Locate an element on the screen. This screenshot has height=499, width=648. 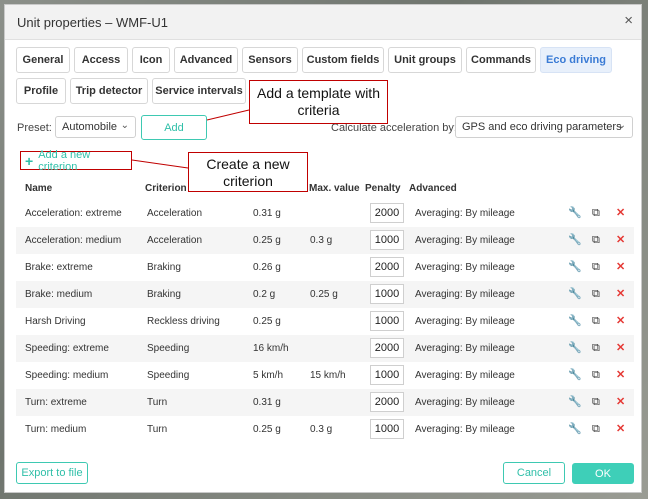
criterion-name: Brake: medium is located at coordinates (59, 294).